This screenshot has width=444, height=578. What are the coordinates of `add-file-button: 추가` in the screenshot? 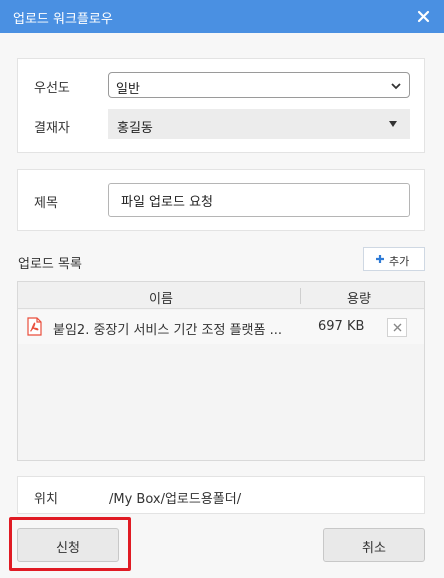 It's located at (394, 259).